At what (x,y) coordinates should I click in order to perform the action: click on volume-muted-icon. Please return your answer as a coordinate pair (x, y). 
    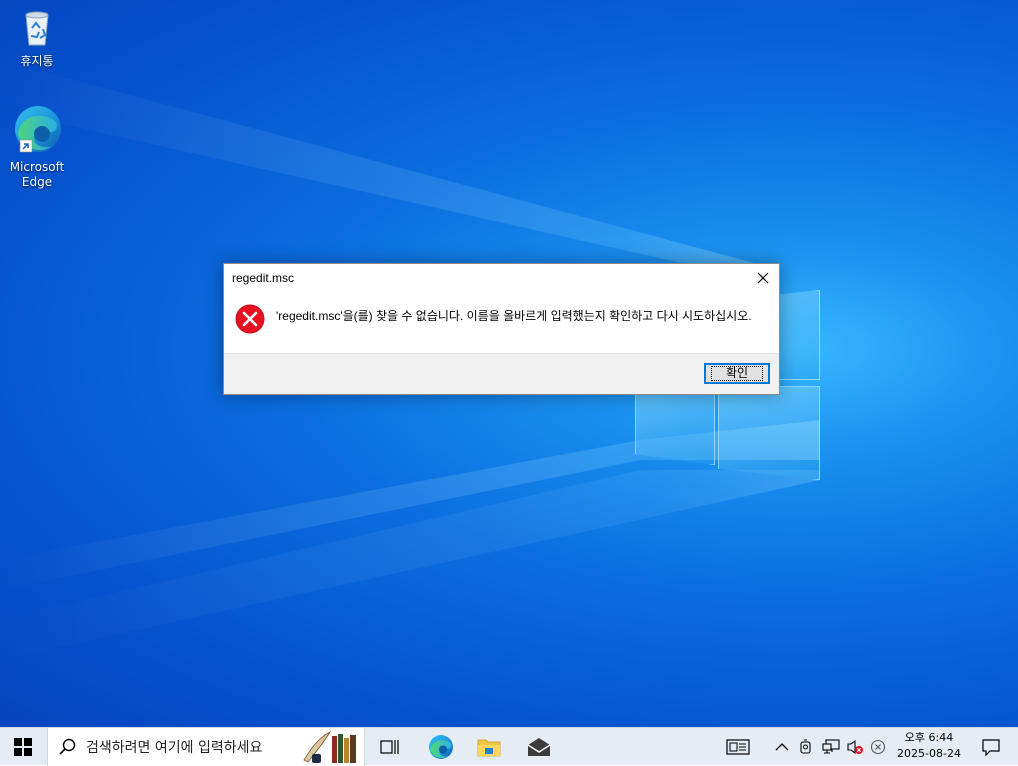
    Looking at the image, I should click on (855, 747).